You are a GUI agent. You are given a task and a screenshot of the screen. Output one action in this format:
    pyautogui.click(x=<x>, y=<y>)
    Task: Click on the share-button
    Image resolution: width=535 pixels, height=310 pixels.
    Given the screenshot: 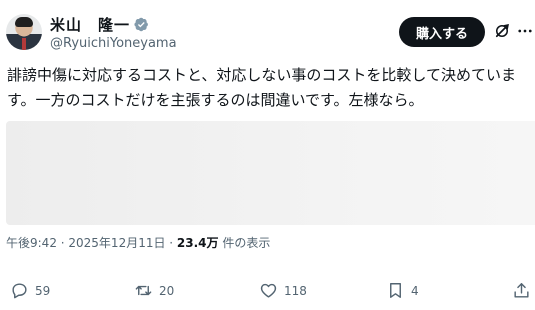 What is the action you would take?
    pyautogui.click(x=521, y=290)
    